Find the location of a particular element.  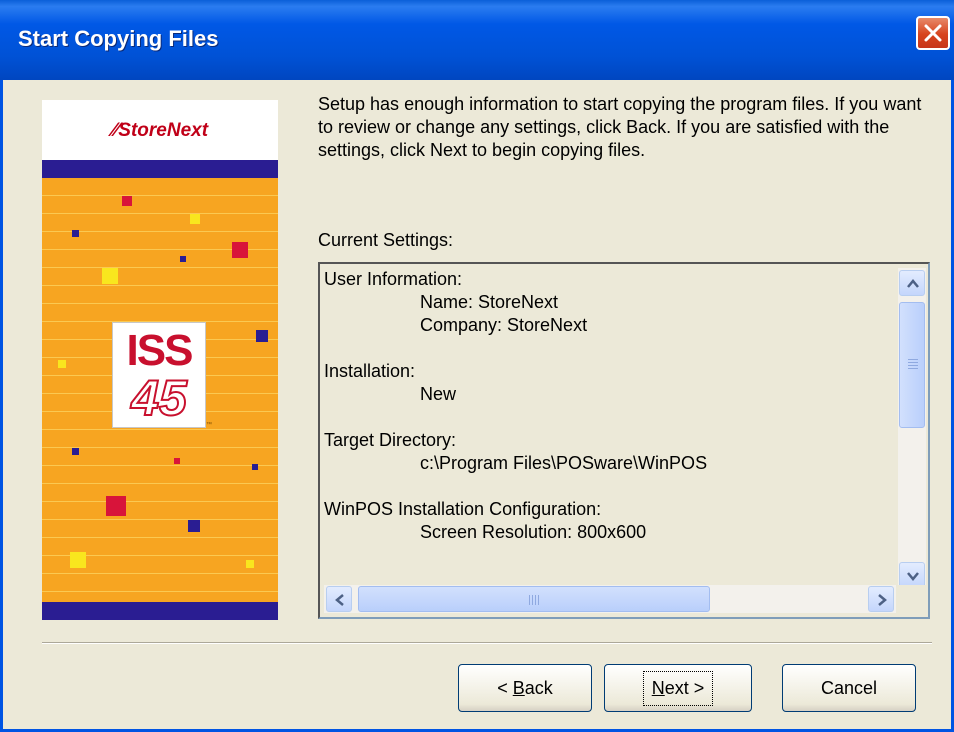

close-icon is located at coordinates (933, 33).